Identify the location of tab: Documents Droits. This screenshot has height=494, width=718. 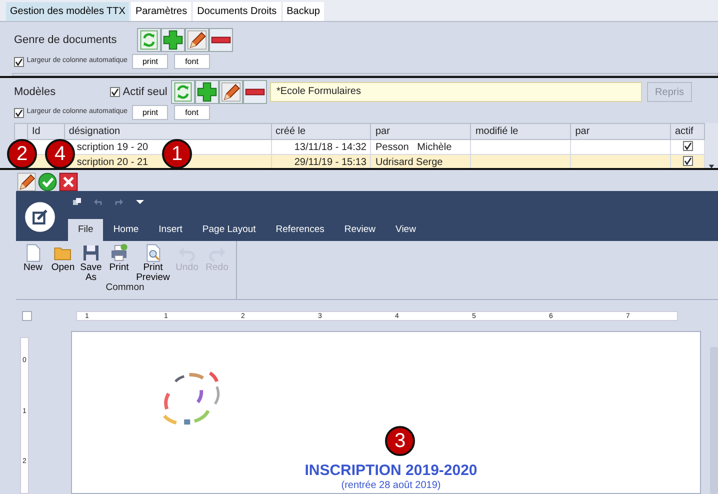
(237, 11).